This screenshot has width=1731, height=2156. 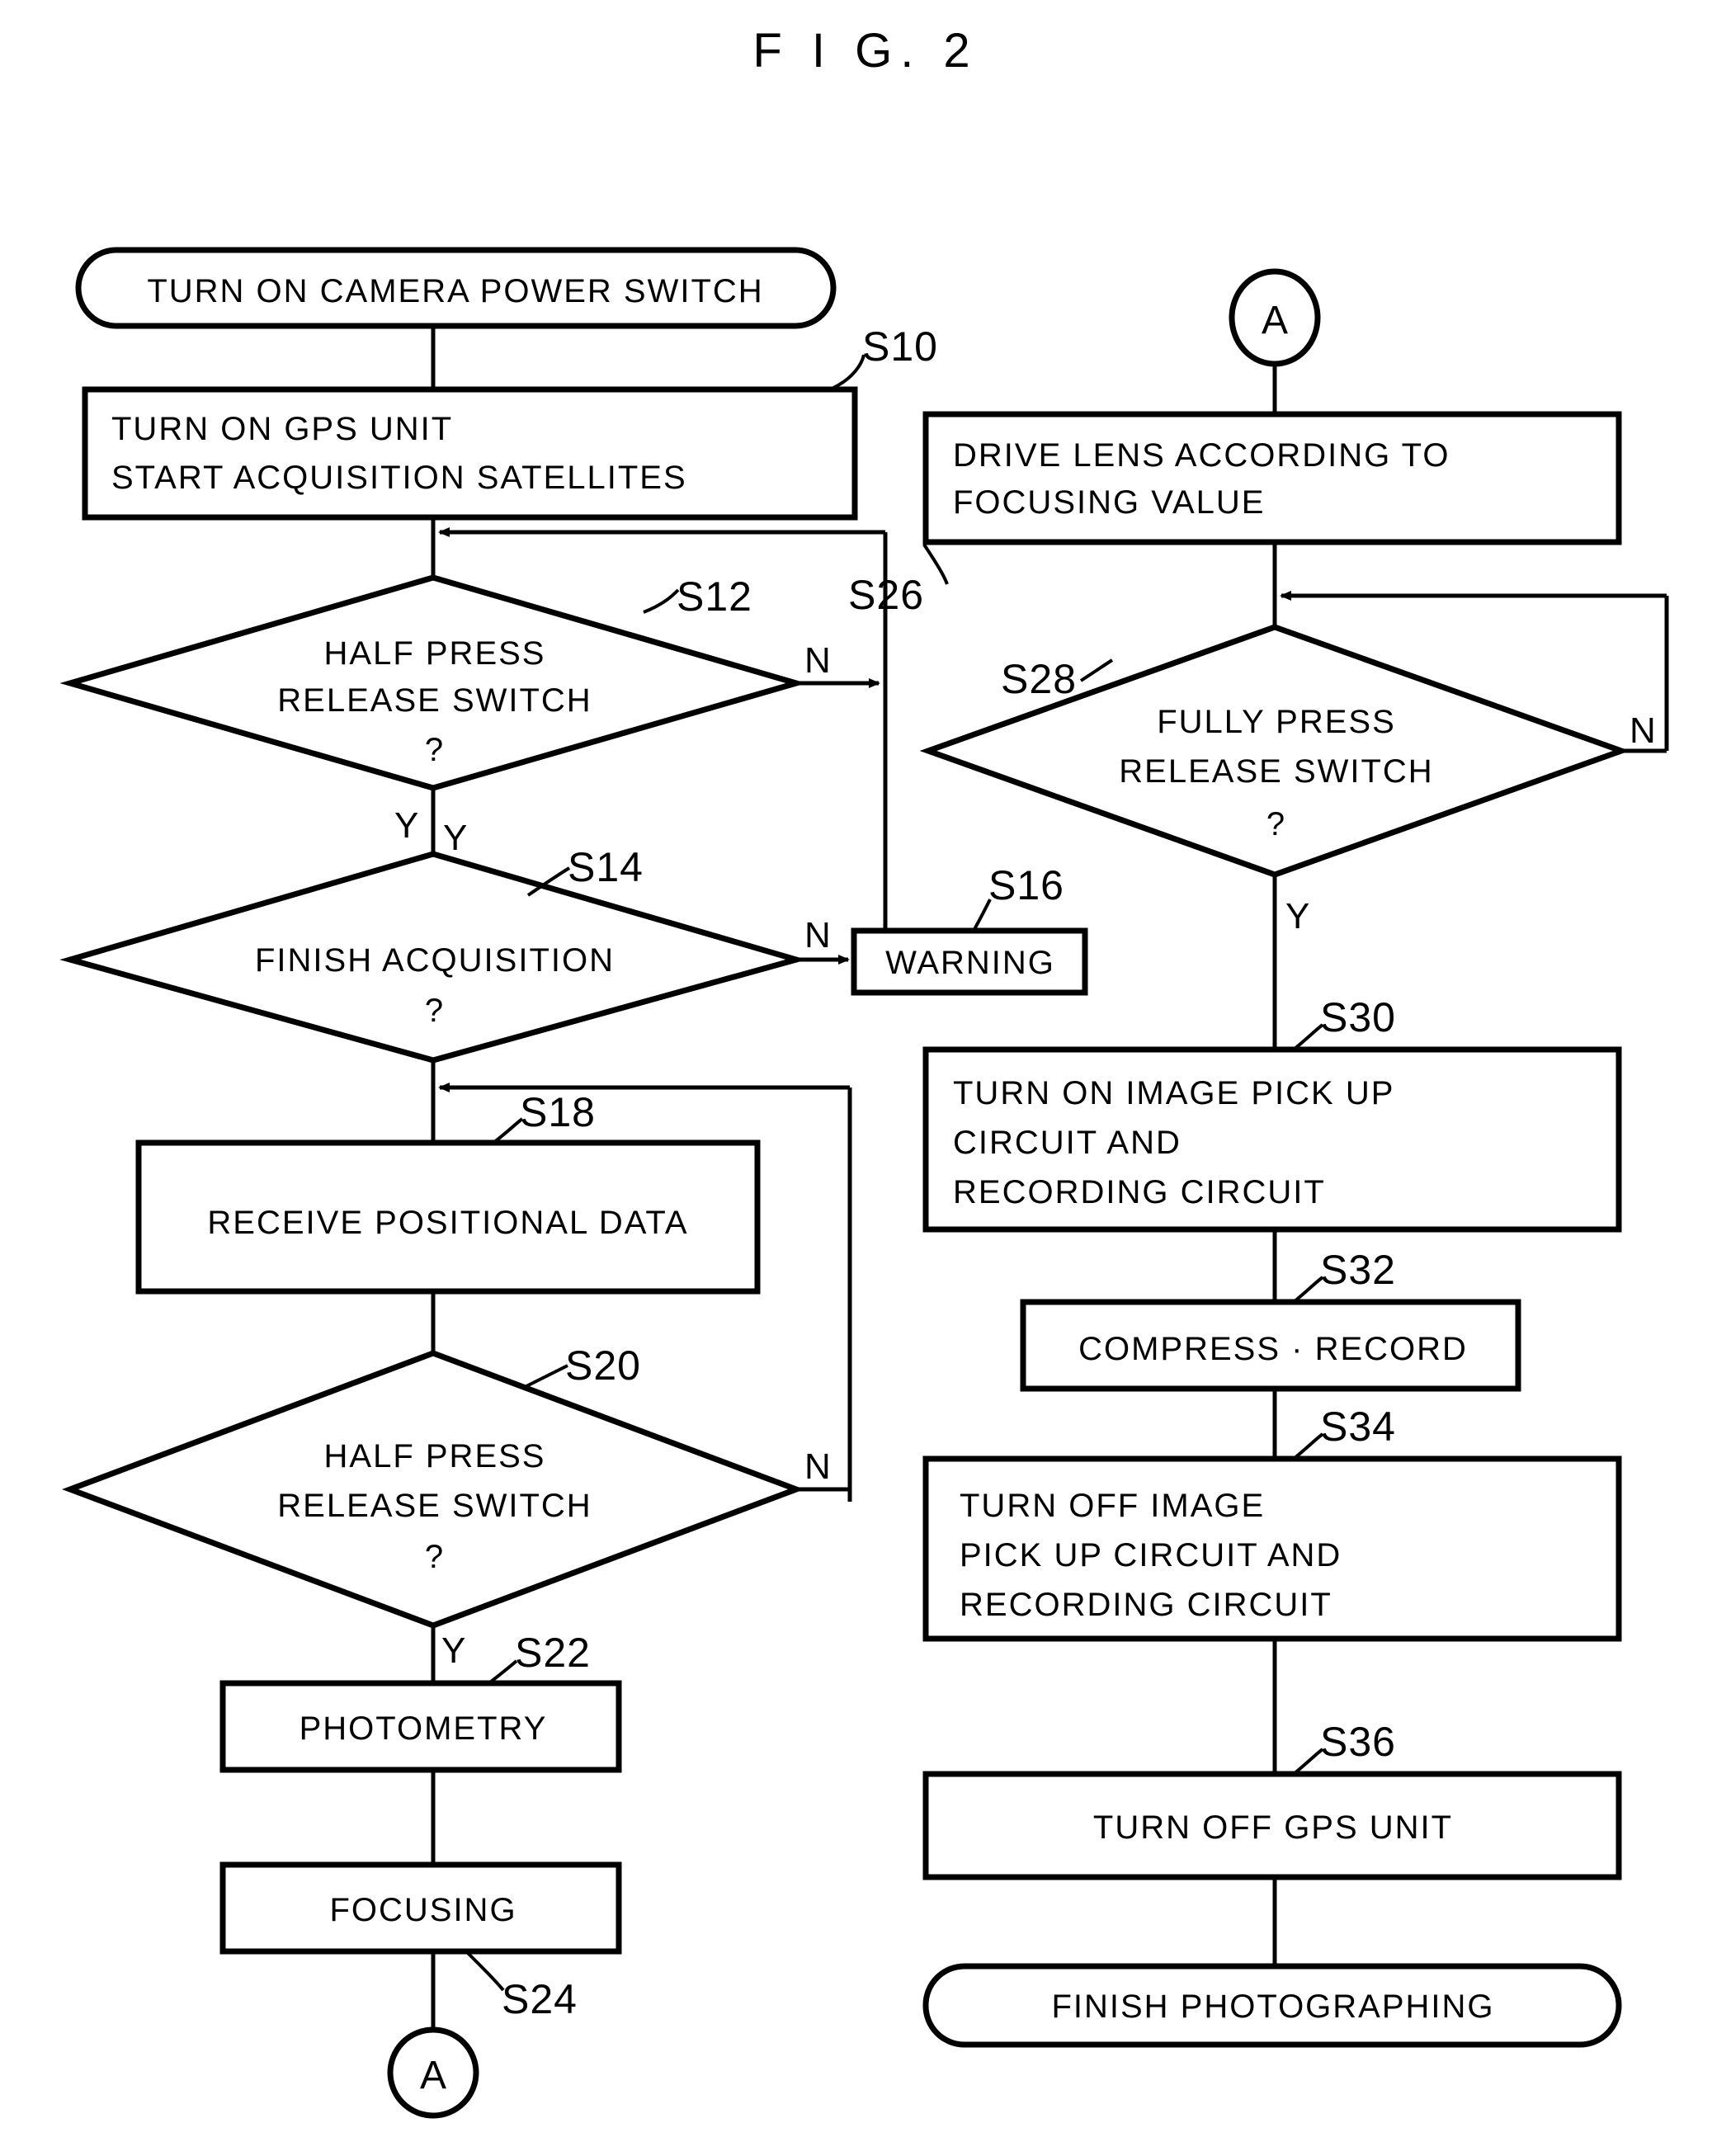 What do you see at coordinates (435, 1011) in the screenshot?
I see `node-s14-line2: ?` at bounding box center [435, 1011].